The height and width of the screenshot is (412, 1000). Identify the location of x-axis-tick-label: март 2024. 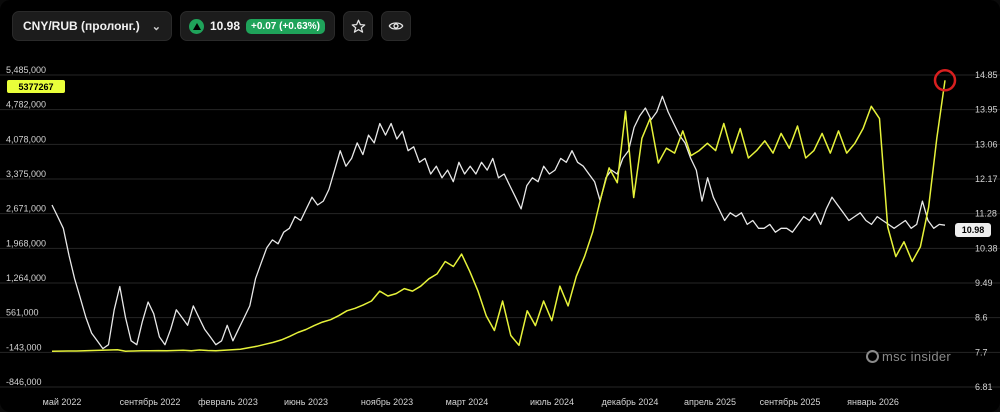
(467, 402).